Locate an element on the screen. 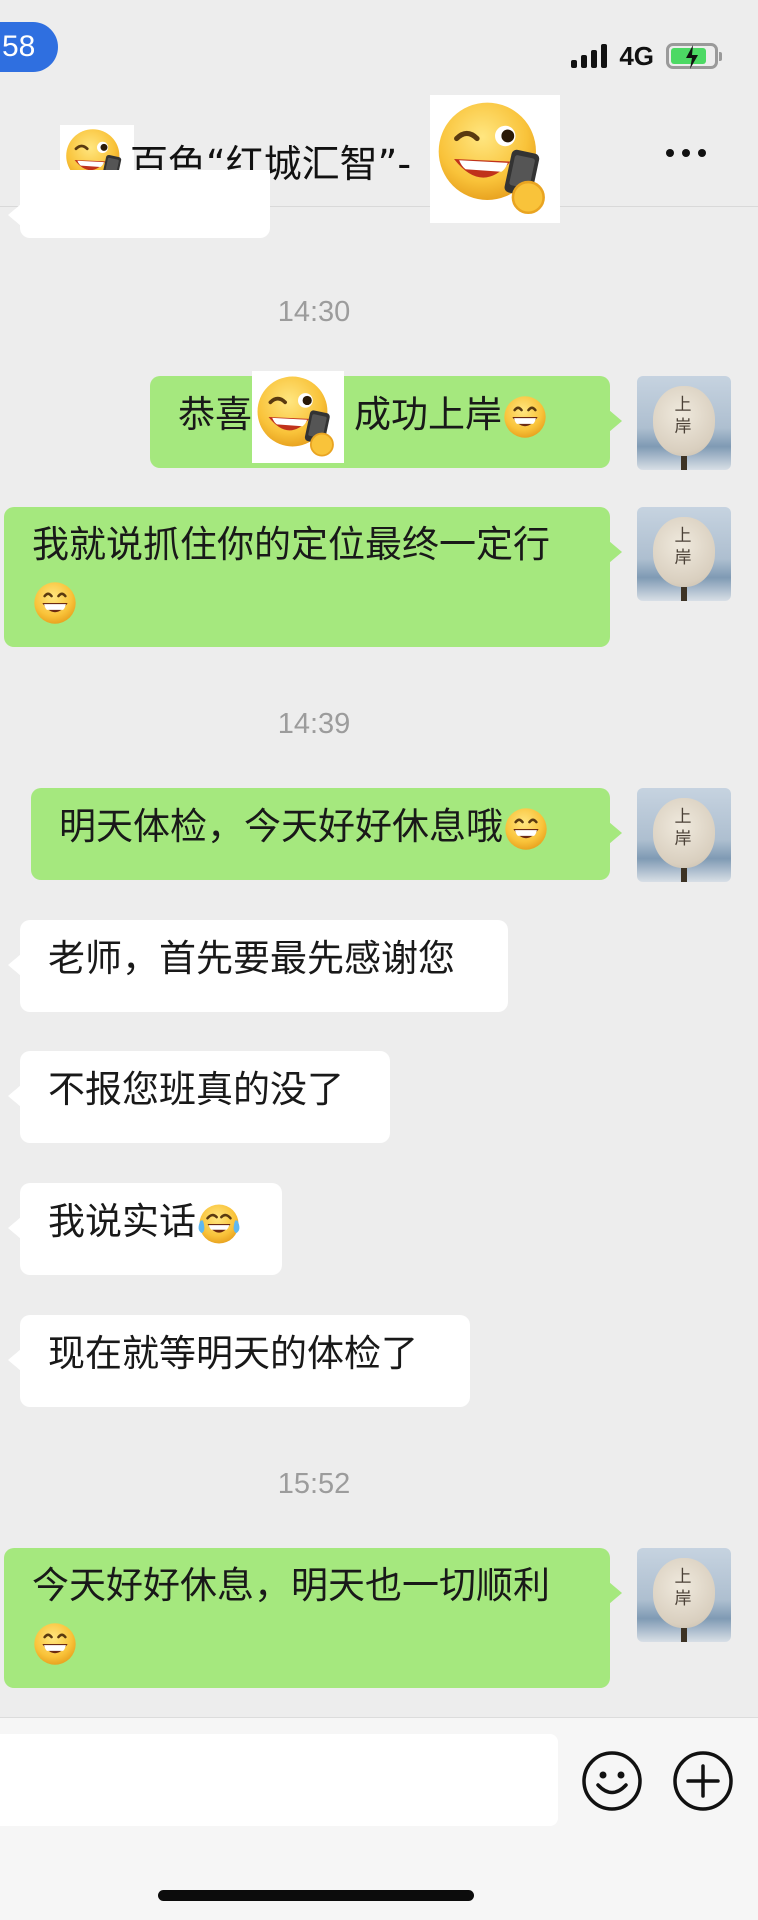 This screenshot has height=1920, width=758. message-bubble-incoming: 老师，首先要最先感谢您 is located at coordinates (258, 966).